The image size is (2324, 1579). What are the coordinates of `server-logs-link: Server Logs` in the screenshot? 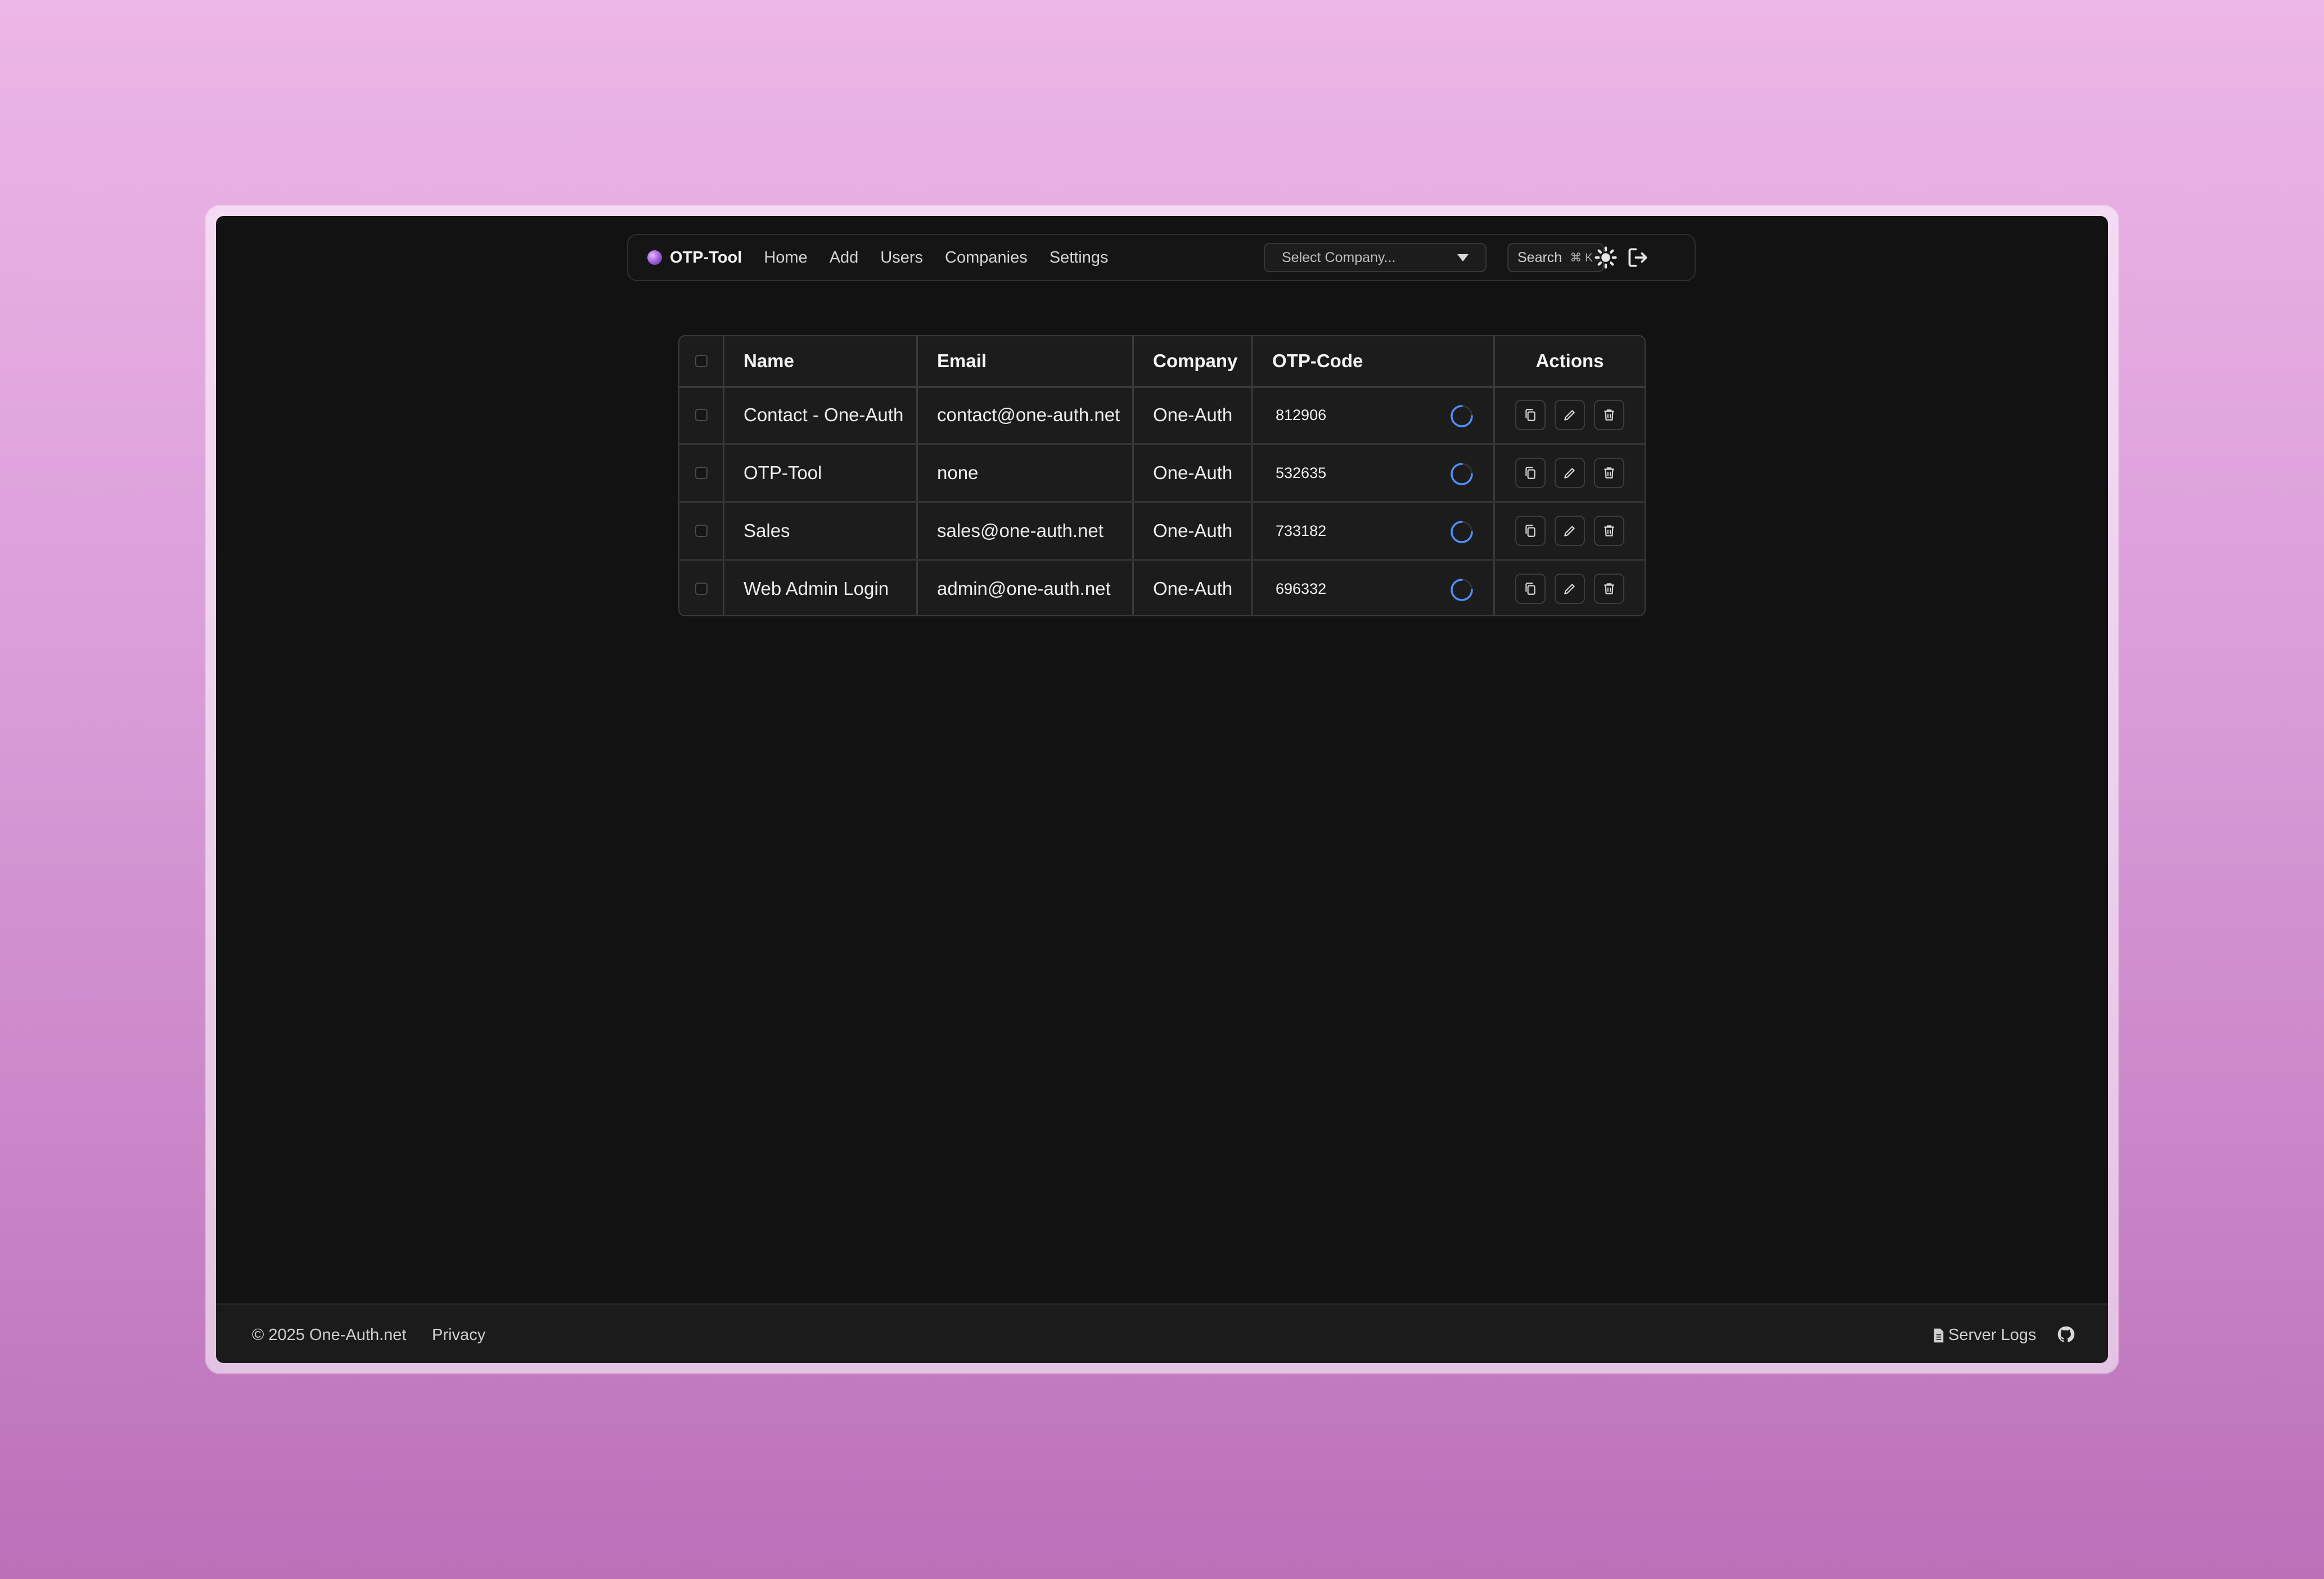 It's located at (1984, 1335).